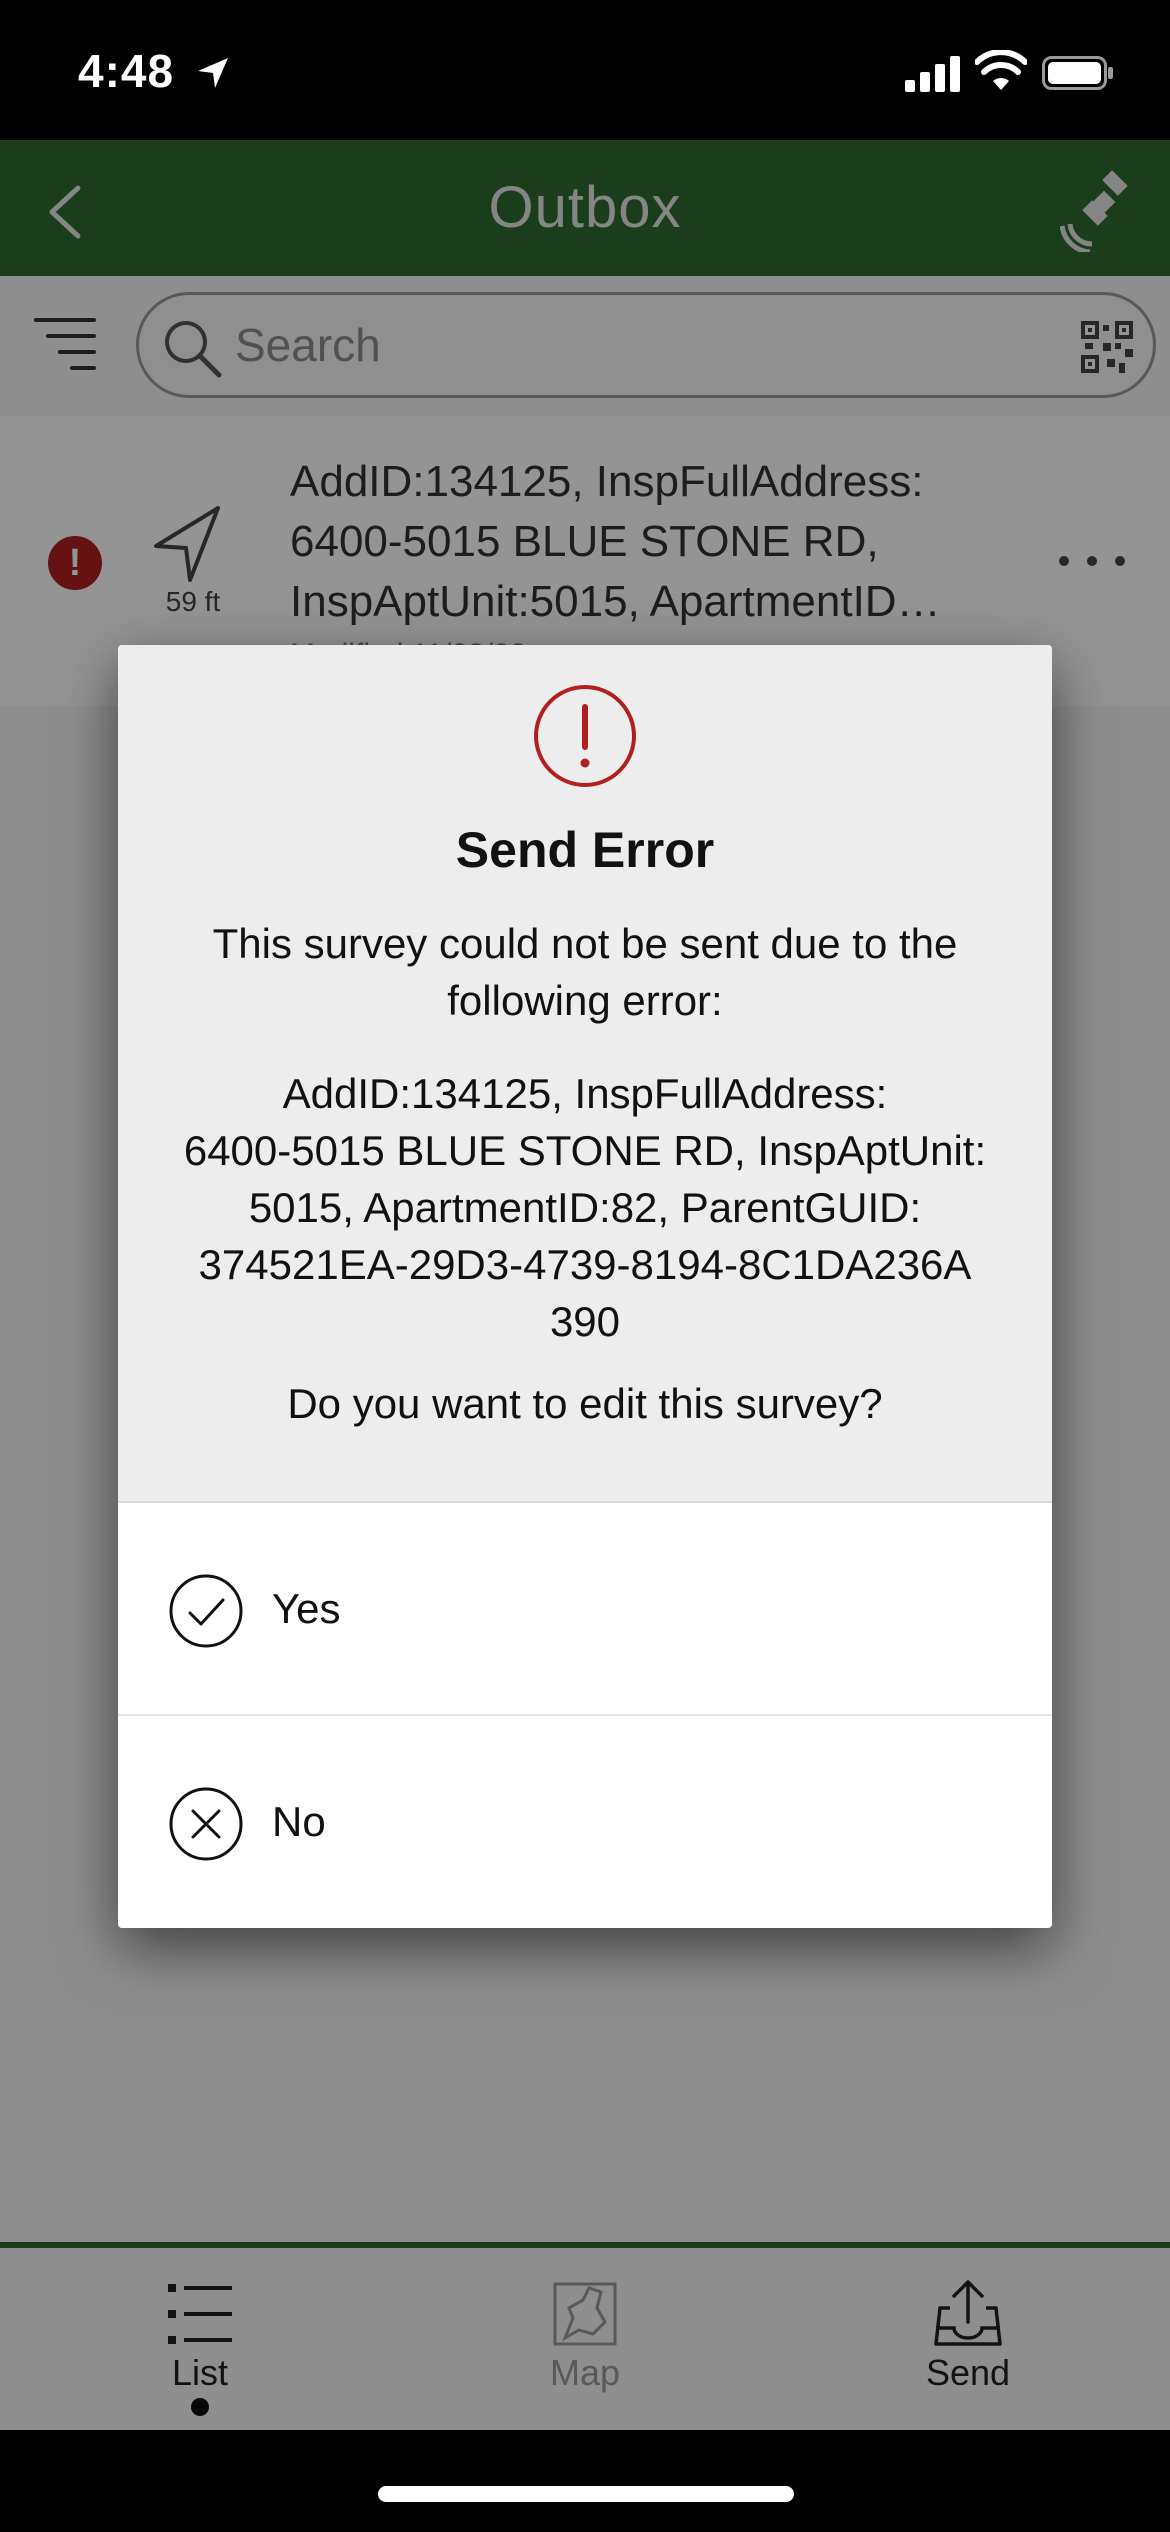 Image resolution: width=1170 pixels, height=2532 pixels. I want to click on no-button: No, so click(585, 1820).